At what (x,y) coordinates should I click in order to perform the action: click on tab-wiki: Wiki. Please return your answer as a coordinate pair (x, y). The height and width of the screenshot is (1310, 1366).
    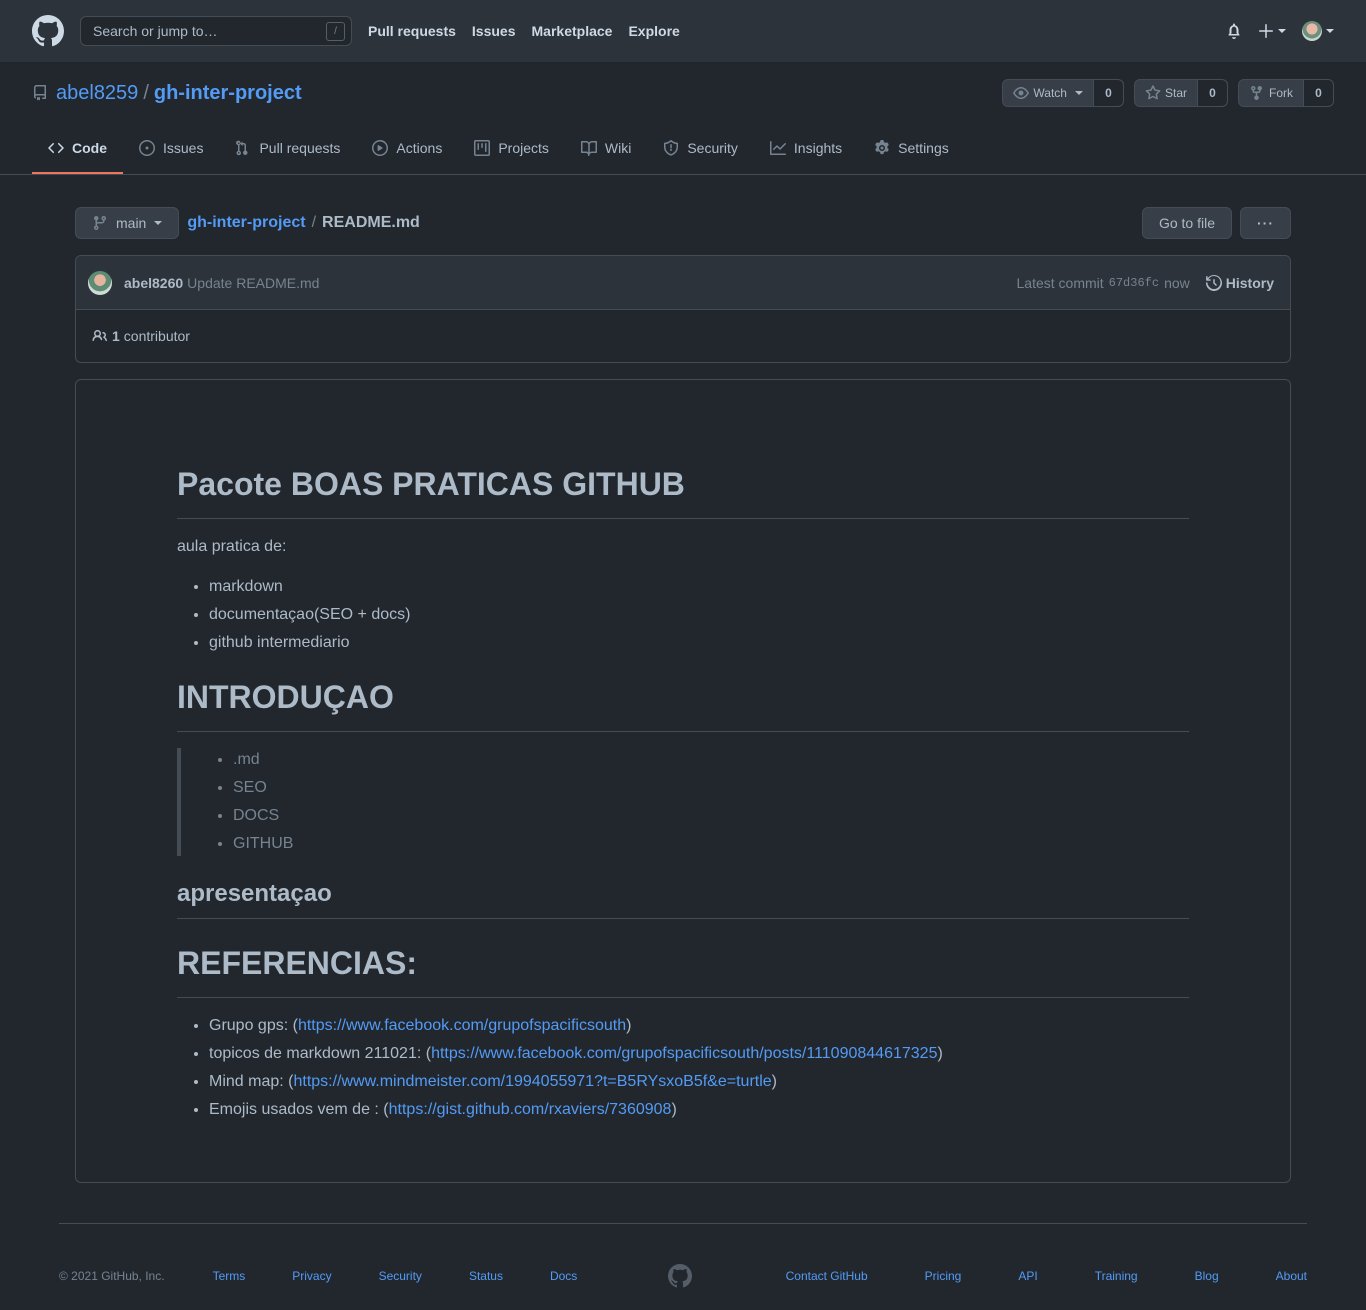
    Looking at the image, I should click on (606, 149).